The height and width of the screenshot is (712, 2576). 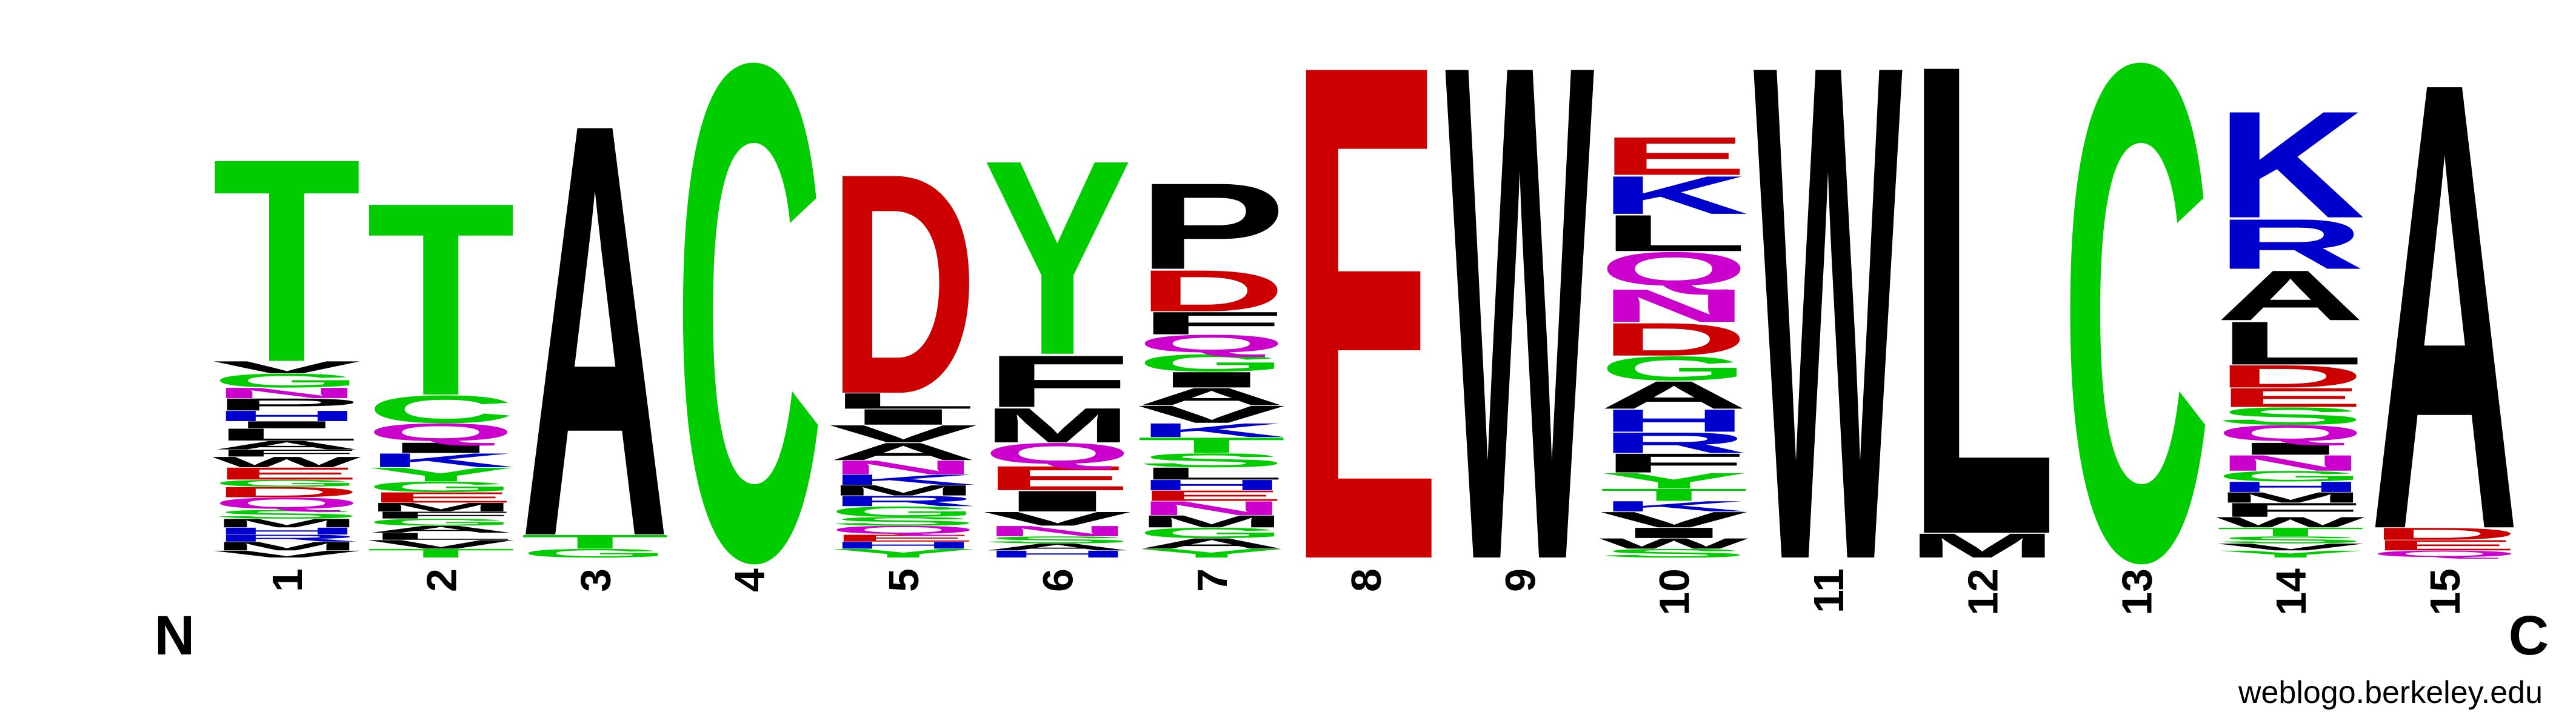 What do you see at coordinates (2291, 320) in the screenshot?
I see `logo-column-14: YVSTWFMHGNIQSEDLARK` at bounding box center [2291, 320].